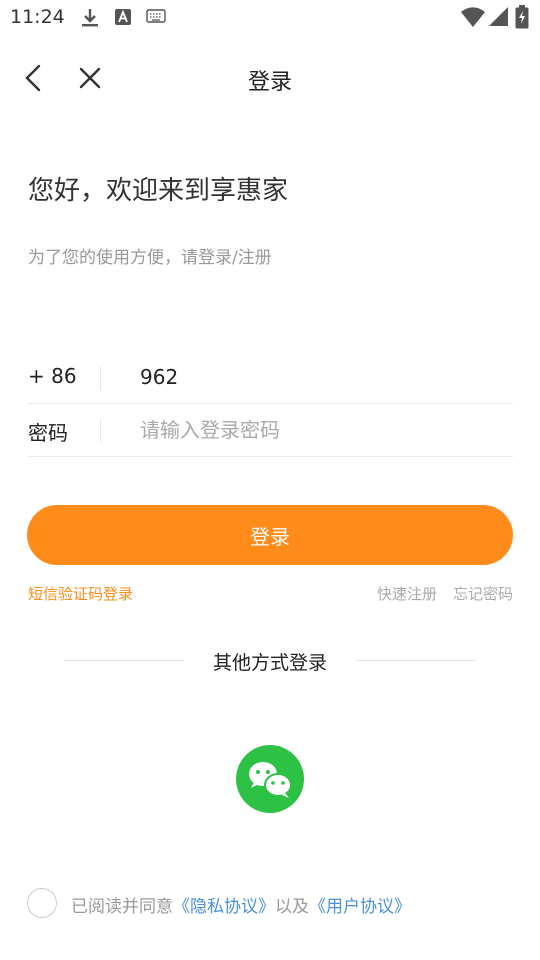  I want to click on phone-row: + 86, so click(270, 378).